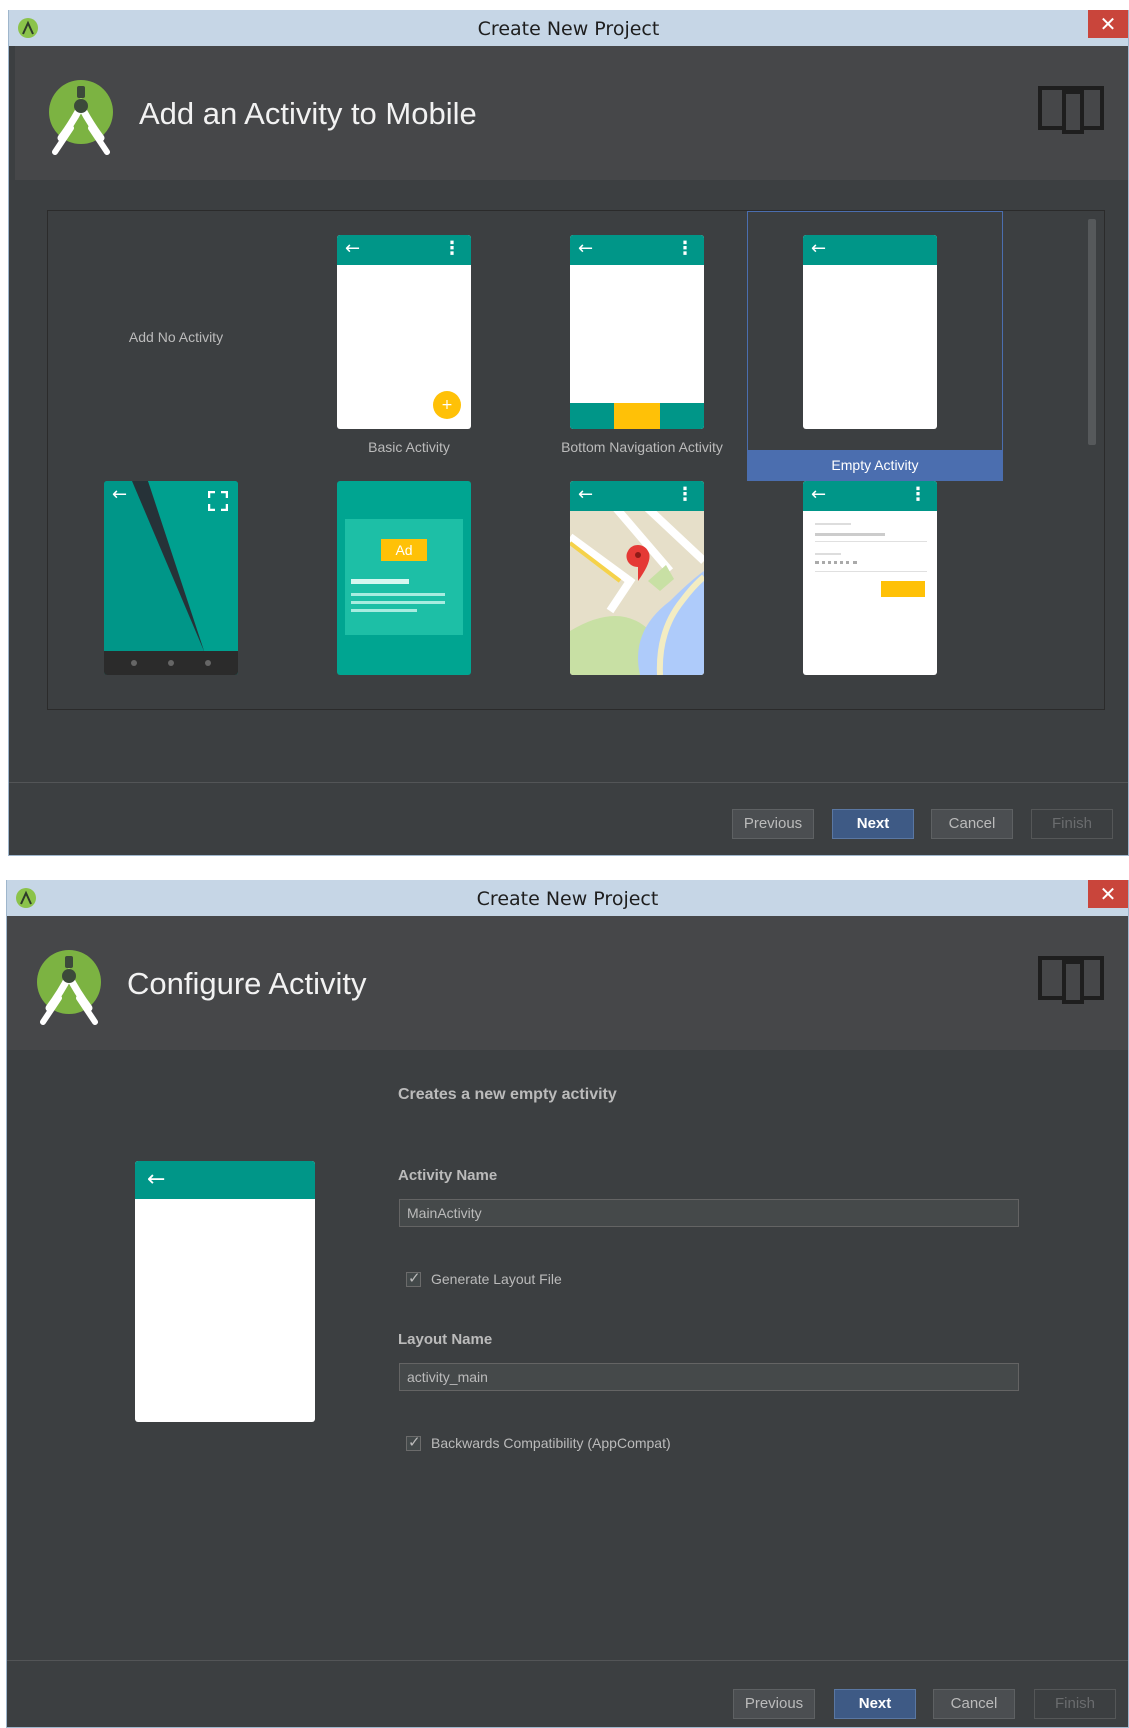  I want to click on template-empty-activity: ← Empty Activity, so click(875, 346).